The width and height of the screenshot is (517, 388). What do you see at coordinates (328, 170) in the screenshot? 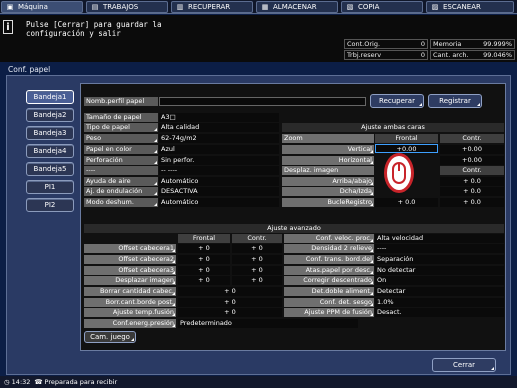
I see `desplaz-imagen-label: Desplaz. imagen` at bounding box center [328, 170].